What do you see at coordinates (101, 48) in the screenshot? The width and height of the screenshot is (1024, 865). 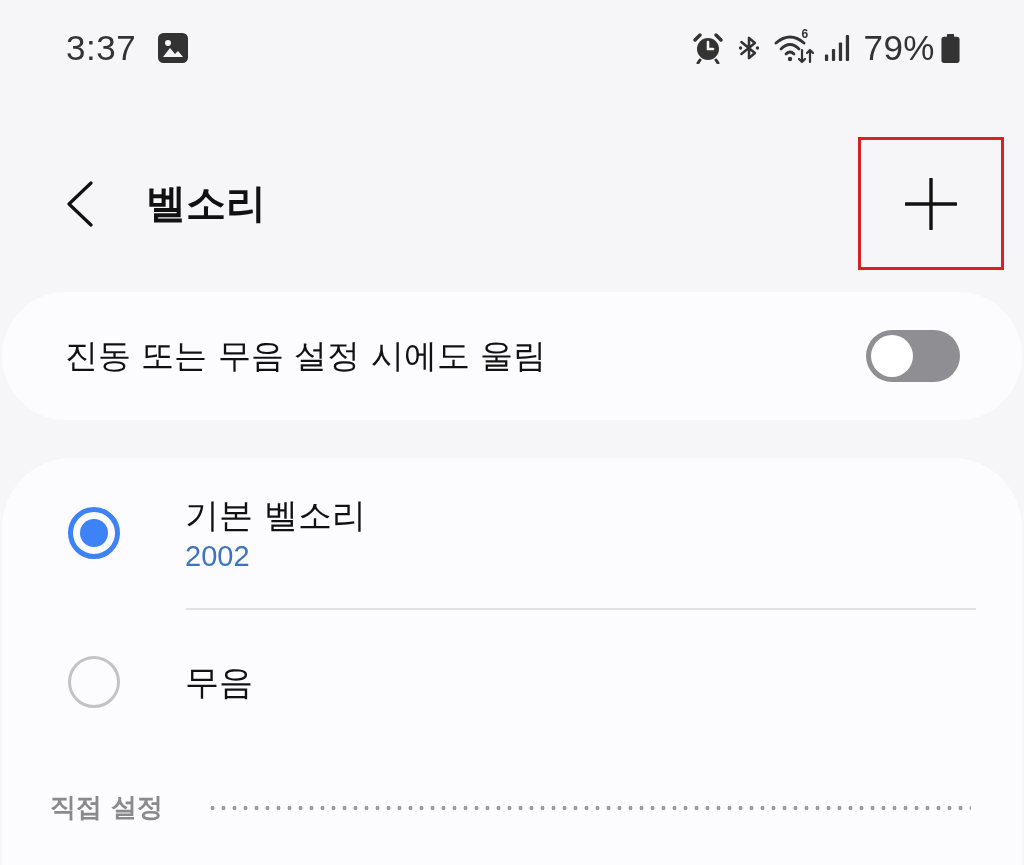 I see `status-time: 3:37` at bounding box center [101, 48].